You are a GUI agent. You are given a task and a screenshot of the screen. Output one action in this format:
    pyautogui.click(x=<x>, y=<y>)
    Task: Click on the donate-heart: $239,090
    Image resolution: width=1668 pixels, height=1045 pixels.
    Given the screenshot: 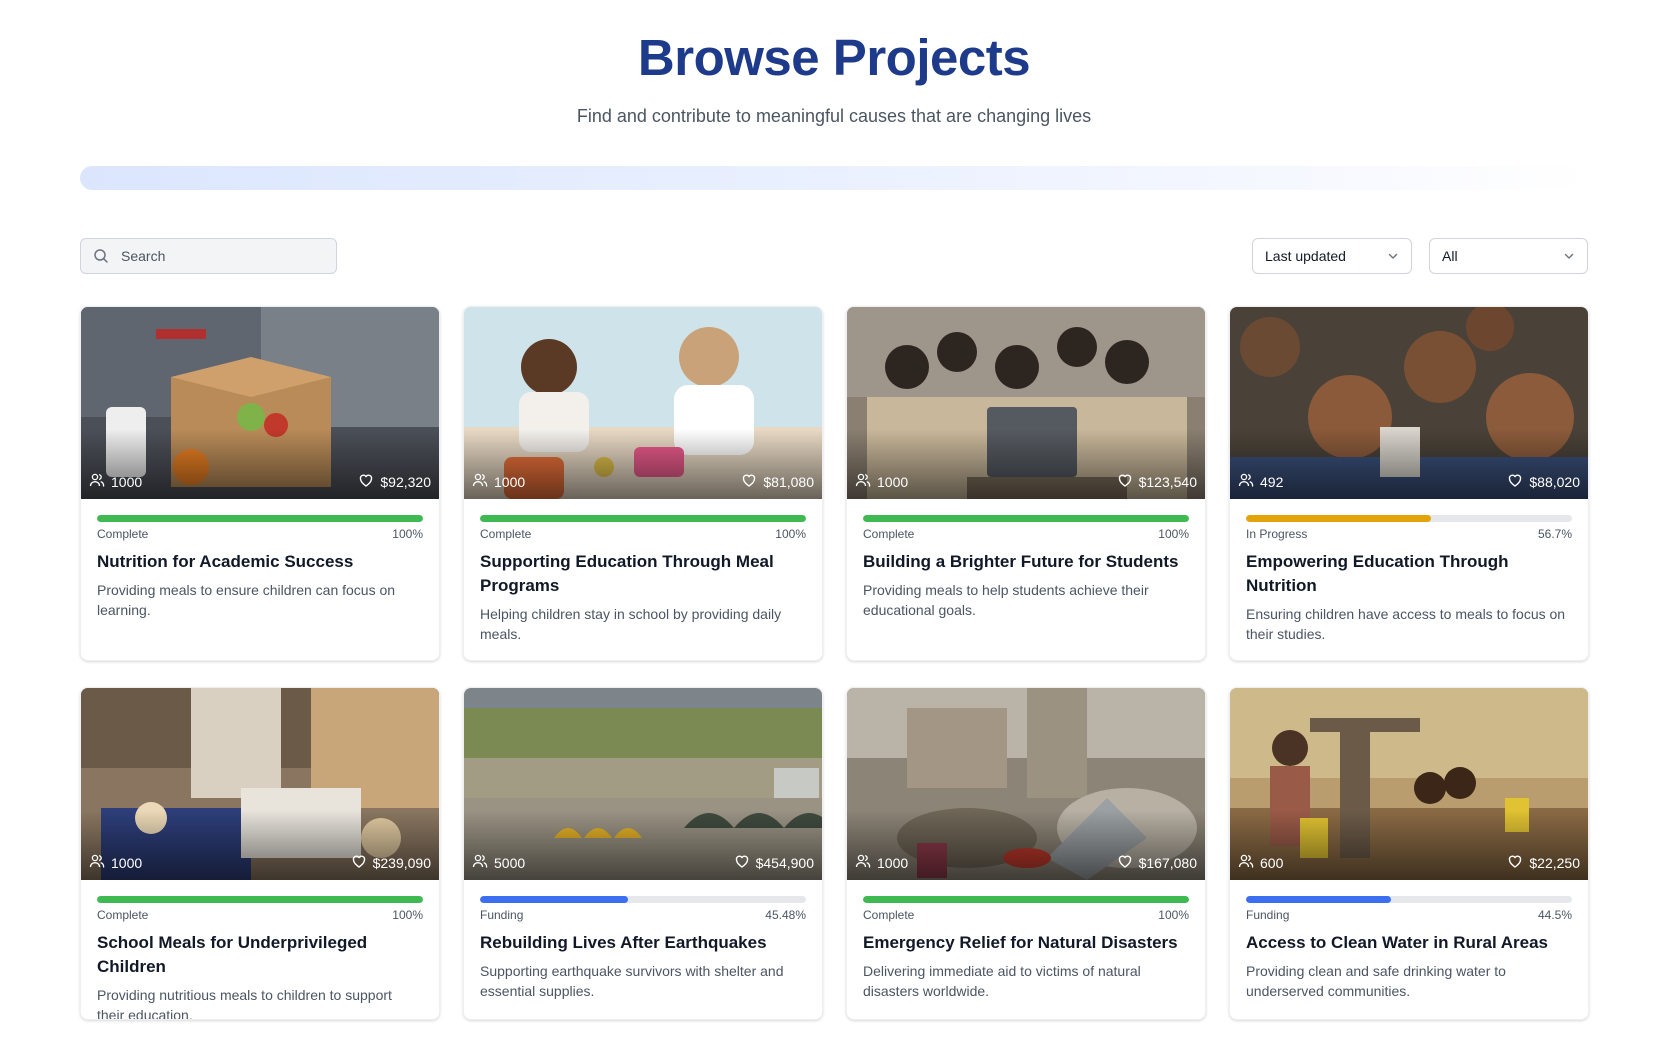 What is the action you would take?
    pyautogui.click(x=391, y=862)
    